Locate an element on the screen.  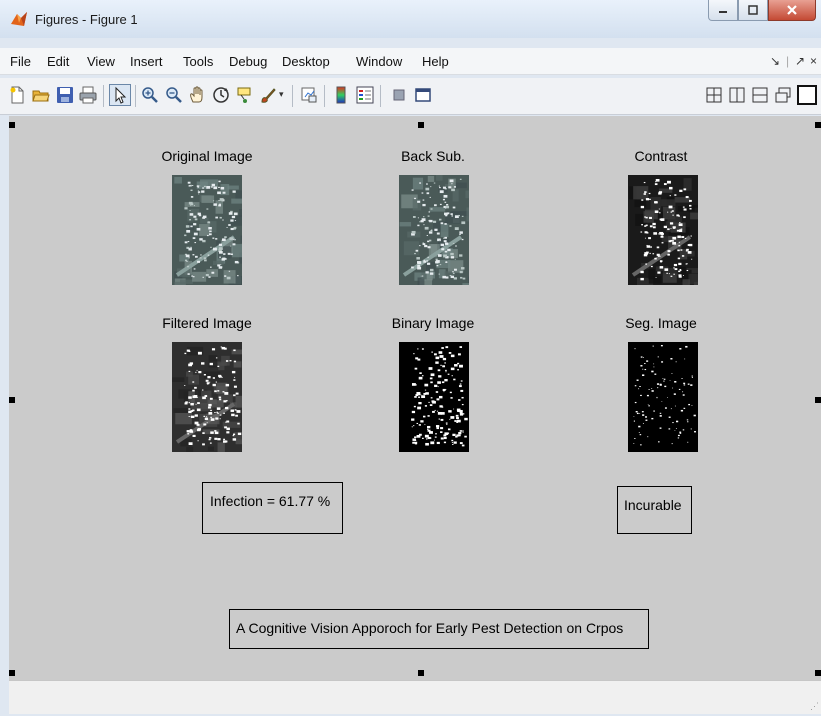
pointer-icon is located at coordinates (120, 95).